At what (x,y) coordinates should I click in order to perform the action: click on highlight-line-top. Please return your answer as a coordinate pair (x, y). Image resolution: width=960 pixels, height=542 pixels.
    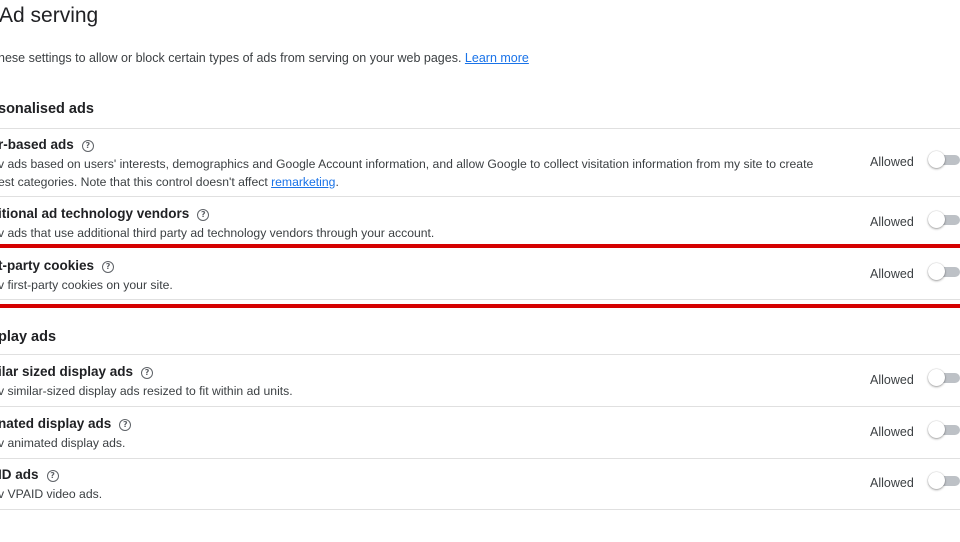
    Looking at the image, I should click on (480, 246).